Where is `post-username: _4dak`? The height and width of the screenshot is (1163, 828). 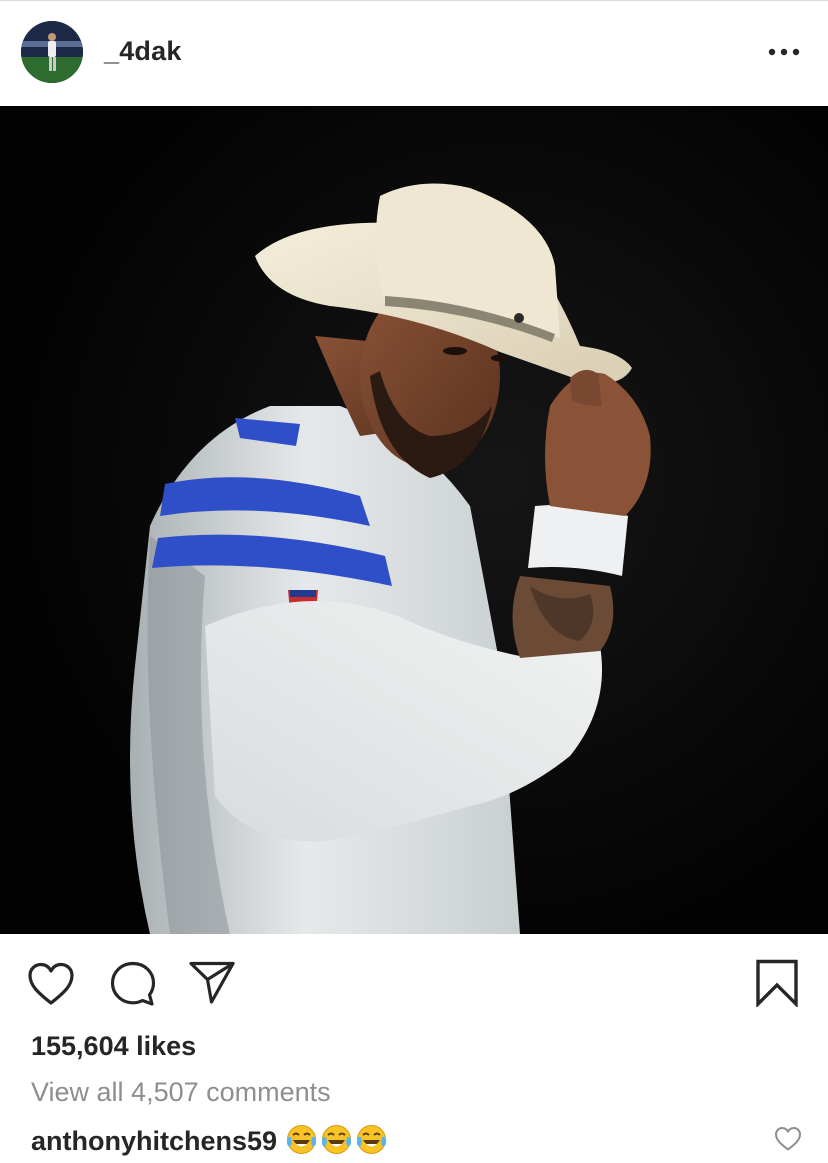
post-username: _4dak is located at coordinates (143, 51).